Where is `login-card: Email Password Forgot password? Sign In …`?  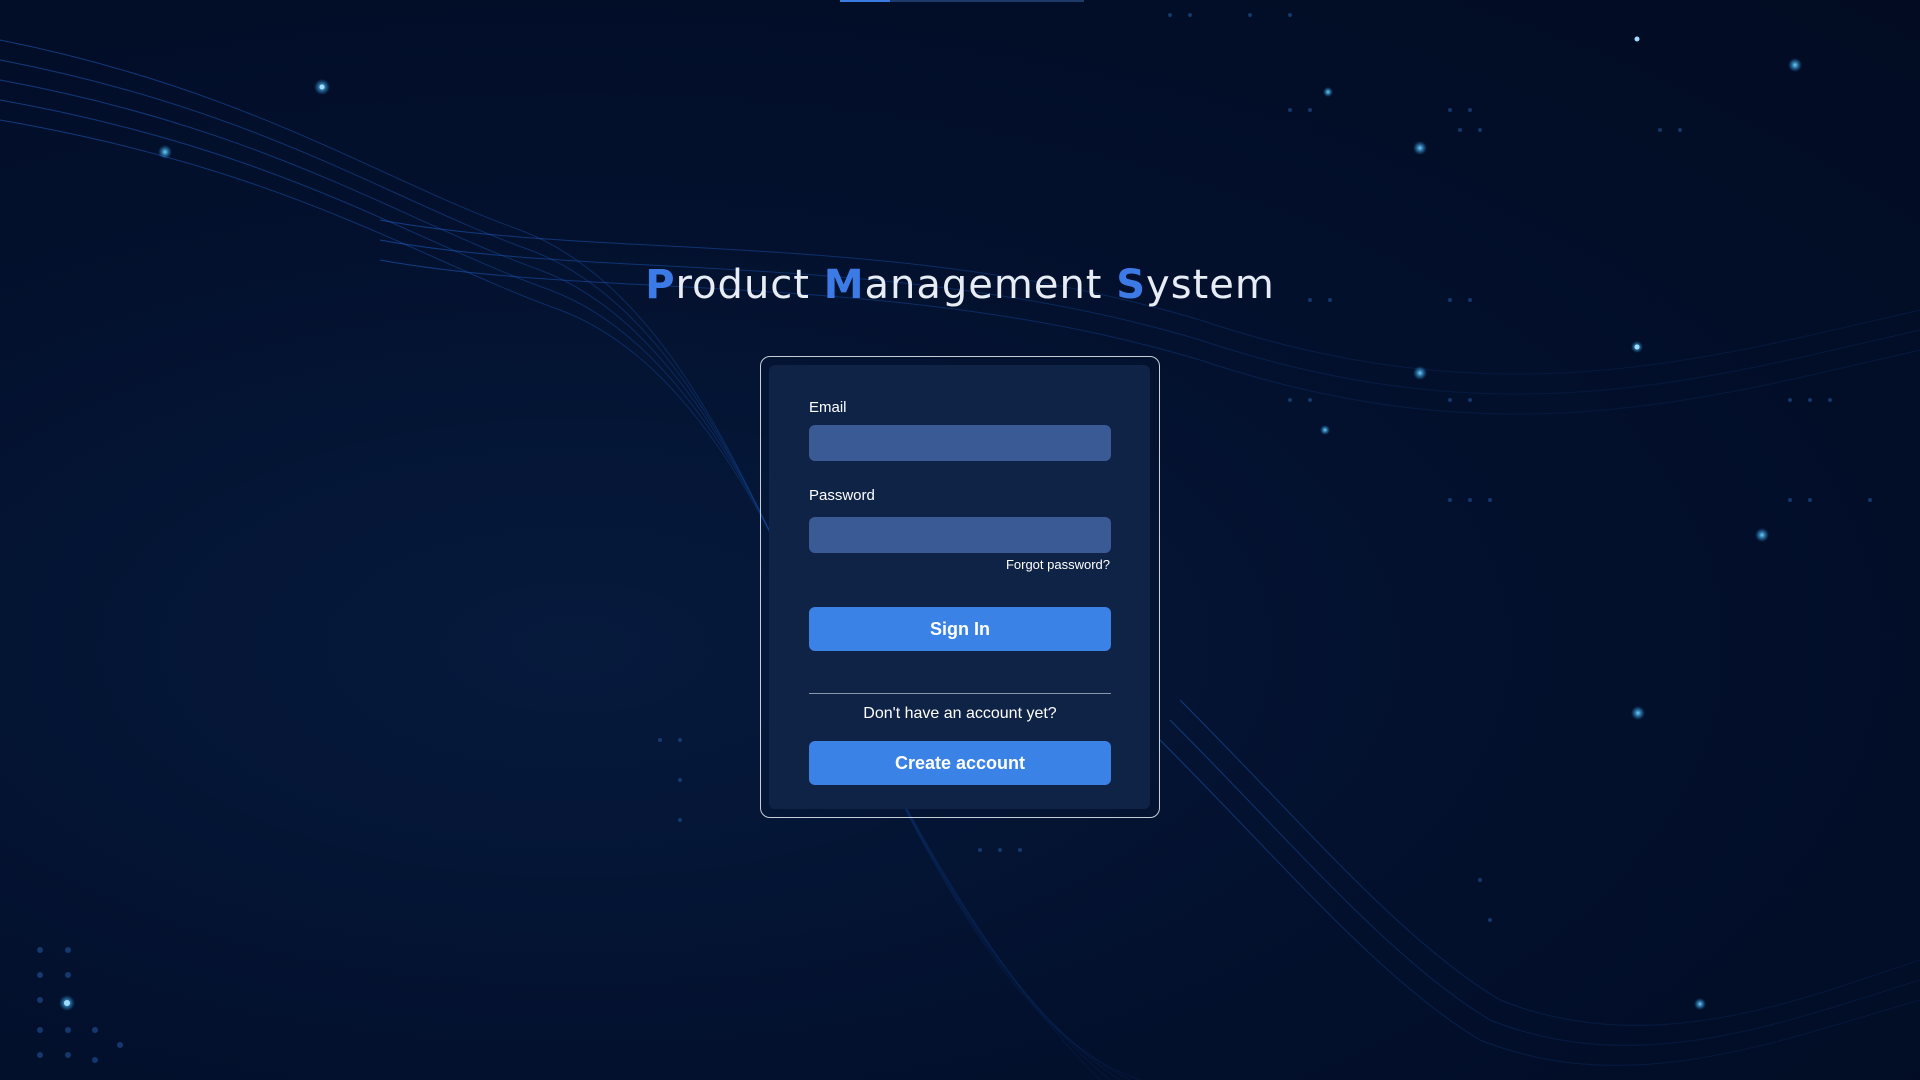
login-card: Email Password Forgot password? Sign In … is located at coordinates (959, 587).